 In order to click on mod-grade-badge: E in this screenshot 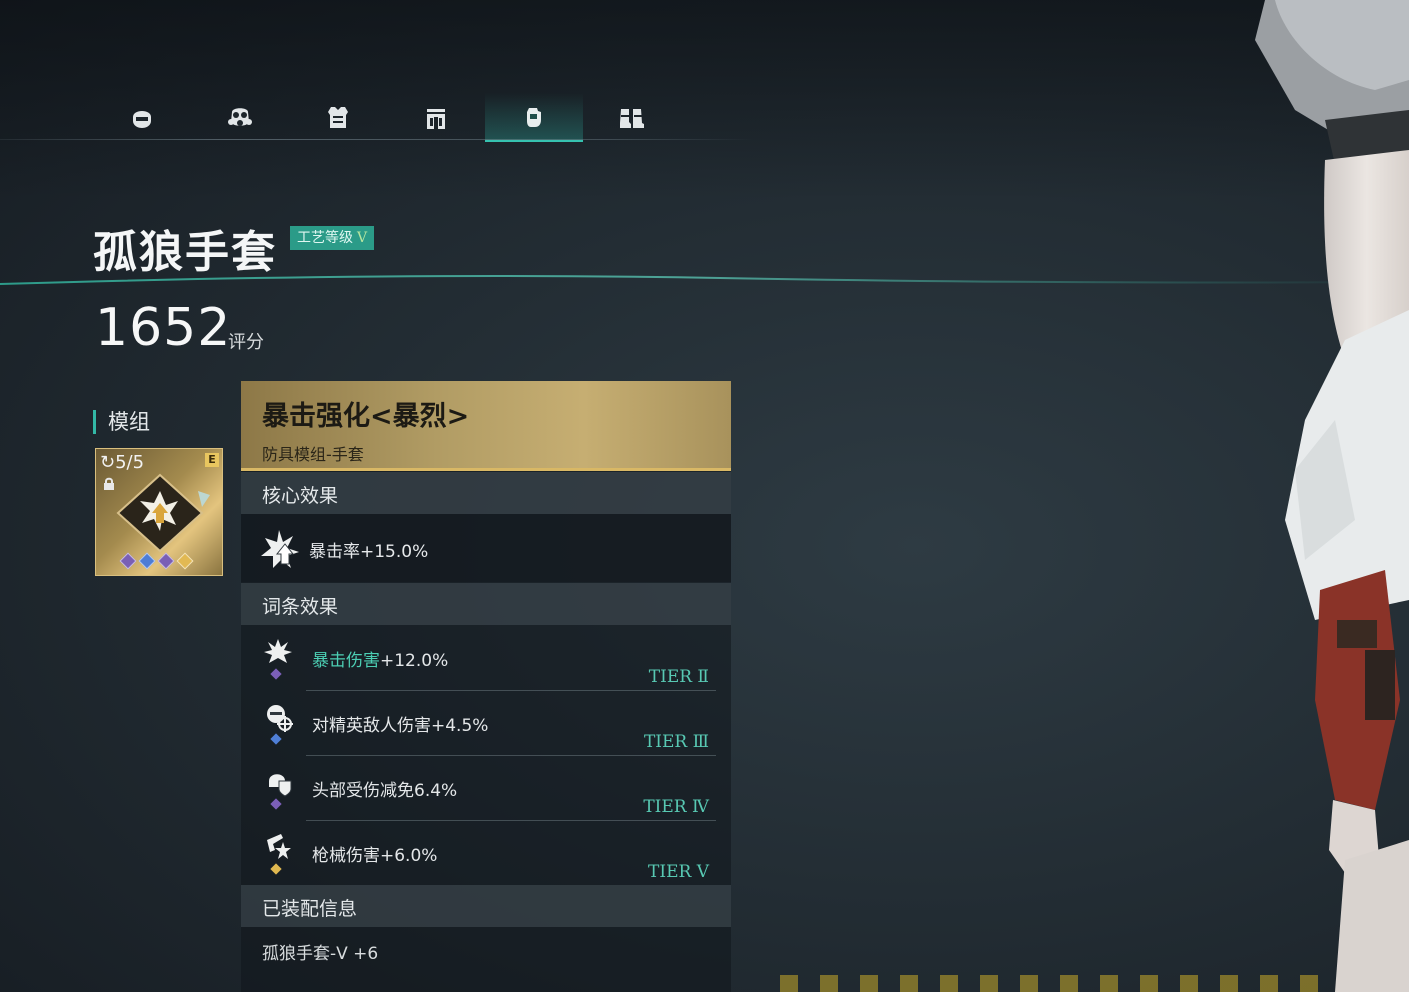, I will do `click(212, 460)`.